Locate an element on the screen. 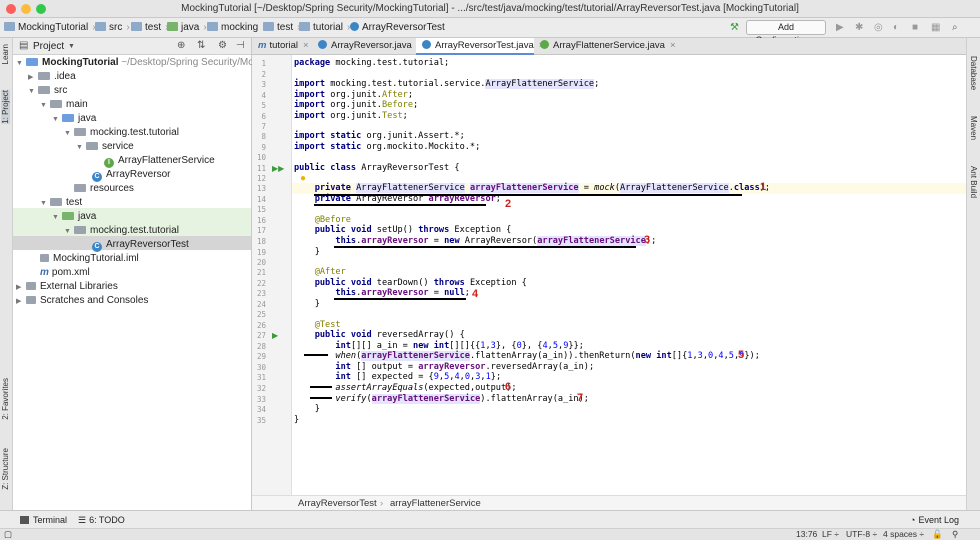  line-number: 24 is located at coordinates (259, 304).